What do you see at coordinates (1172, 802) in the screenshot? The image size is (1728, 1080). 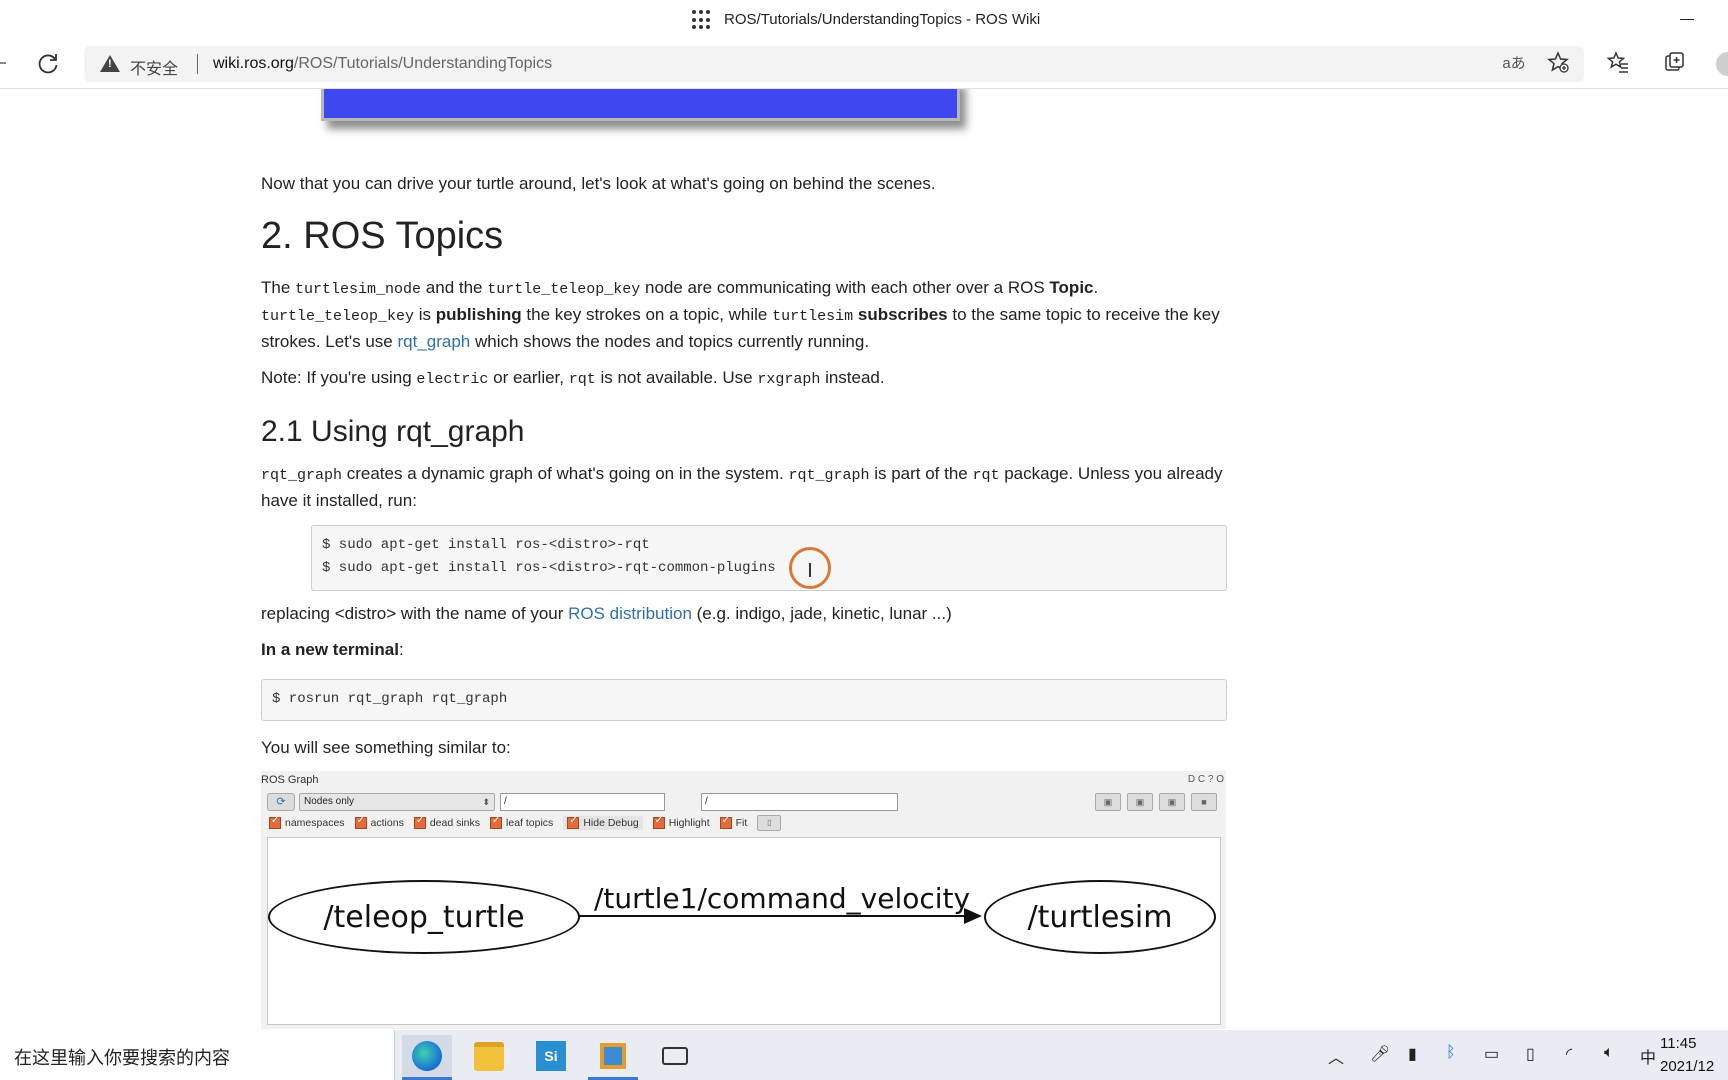 I see `ros-graph-export-icon: ▣` at bounding box center [1172, 802].